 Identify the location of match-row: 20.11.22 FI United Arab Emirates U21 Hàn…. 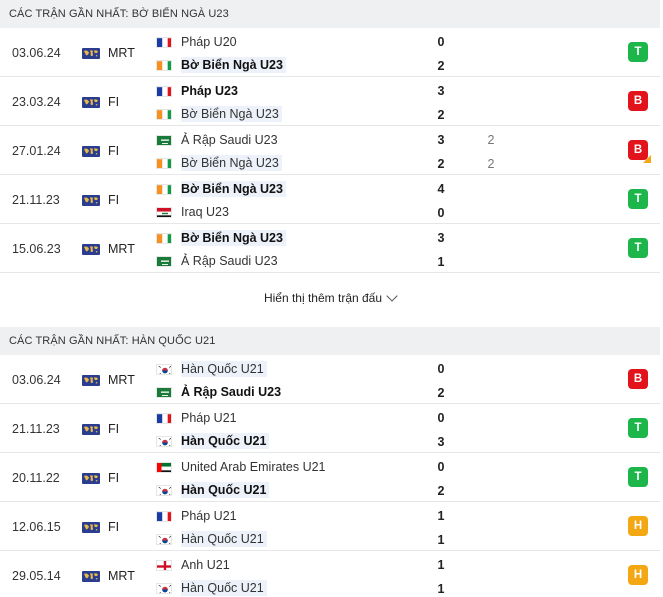
(330, 477).